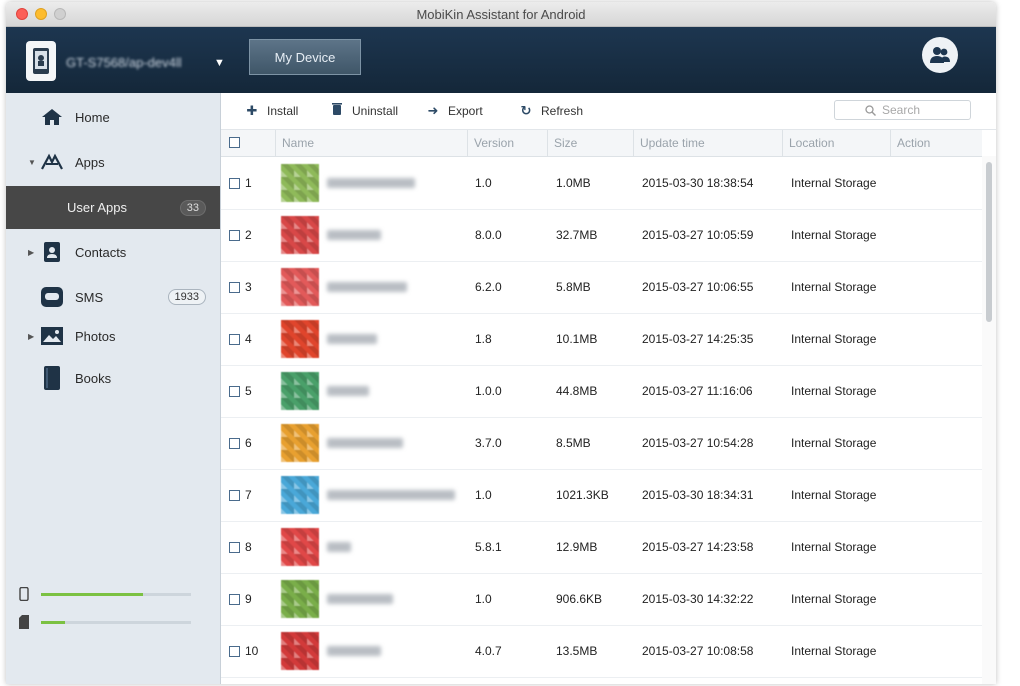 This screenshot has height=686, width=1020. What do you see at coordinates (577, 651) in the screenshot?
I see `app-size: 13.5MB` at bounding box center [577, 651].